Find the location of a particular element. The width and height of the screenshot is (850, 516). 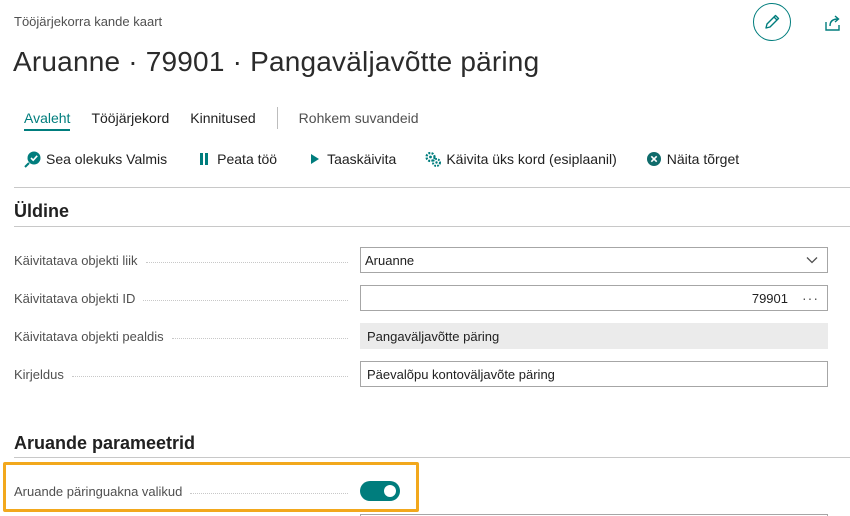

restart-button: Taaskäivita is located at coordinates (350, 159).